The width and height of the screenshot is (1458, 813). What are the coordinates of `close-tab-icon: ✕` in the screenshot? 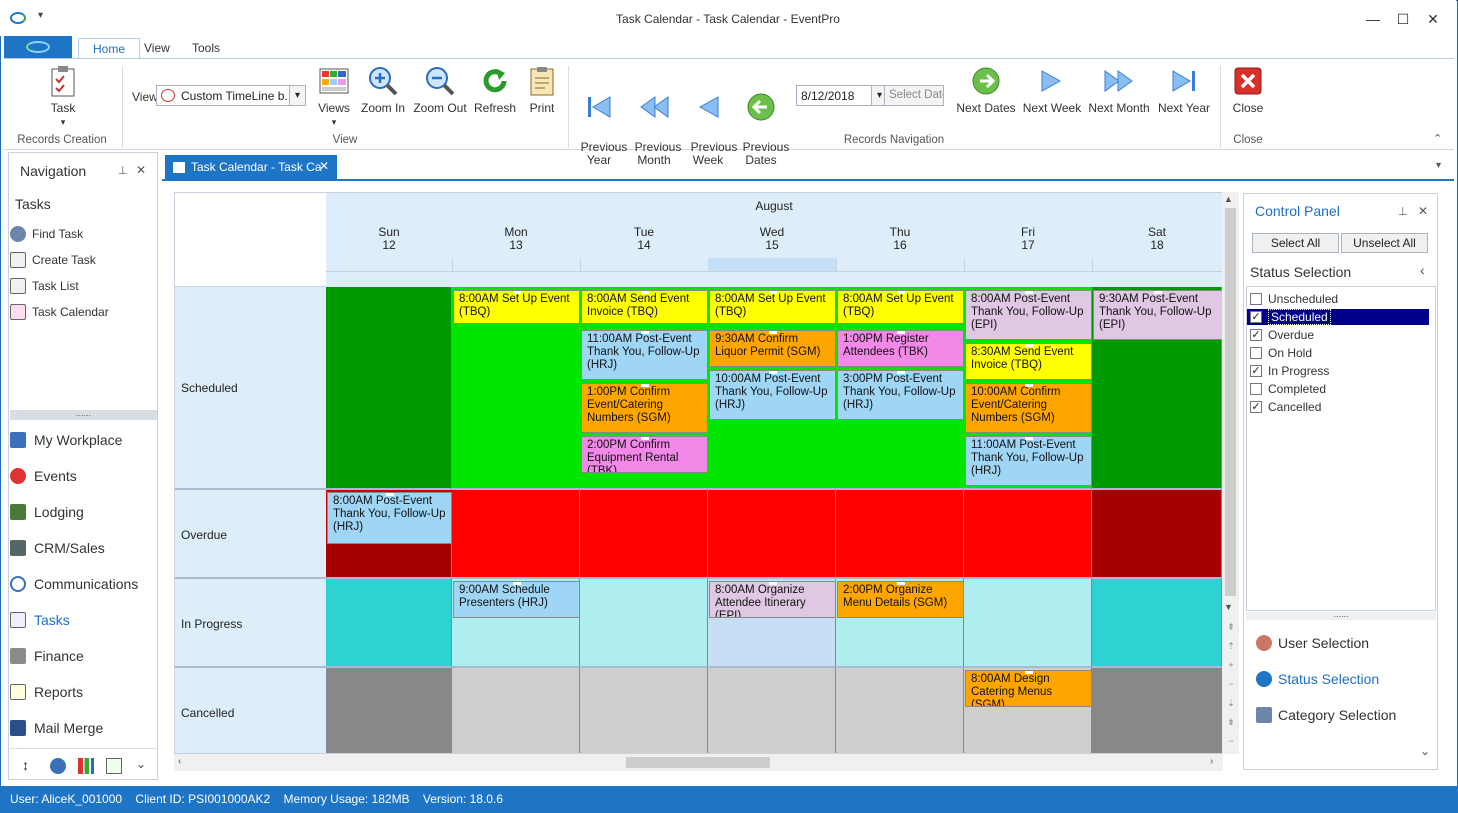 It's located at (324, 166).